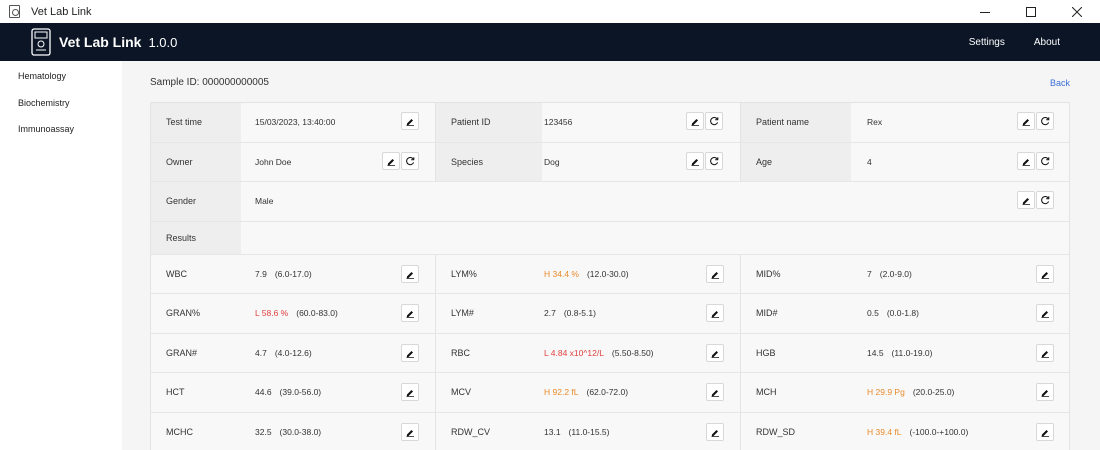  What do you see at coordinates (461, 392) in the screenshot?
I see `result-name: MCV` at bounding box center [461, 392].